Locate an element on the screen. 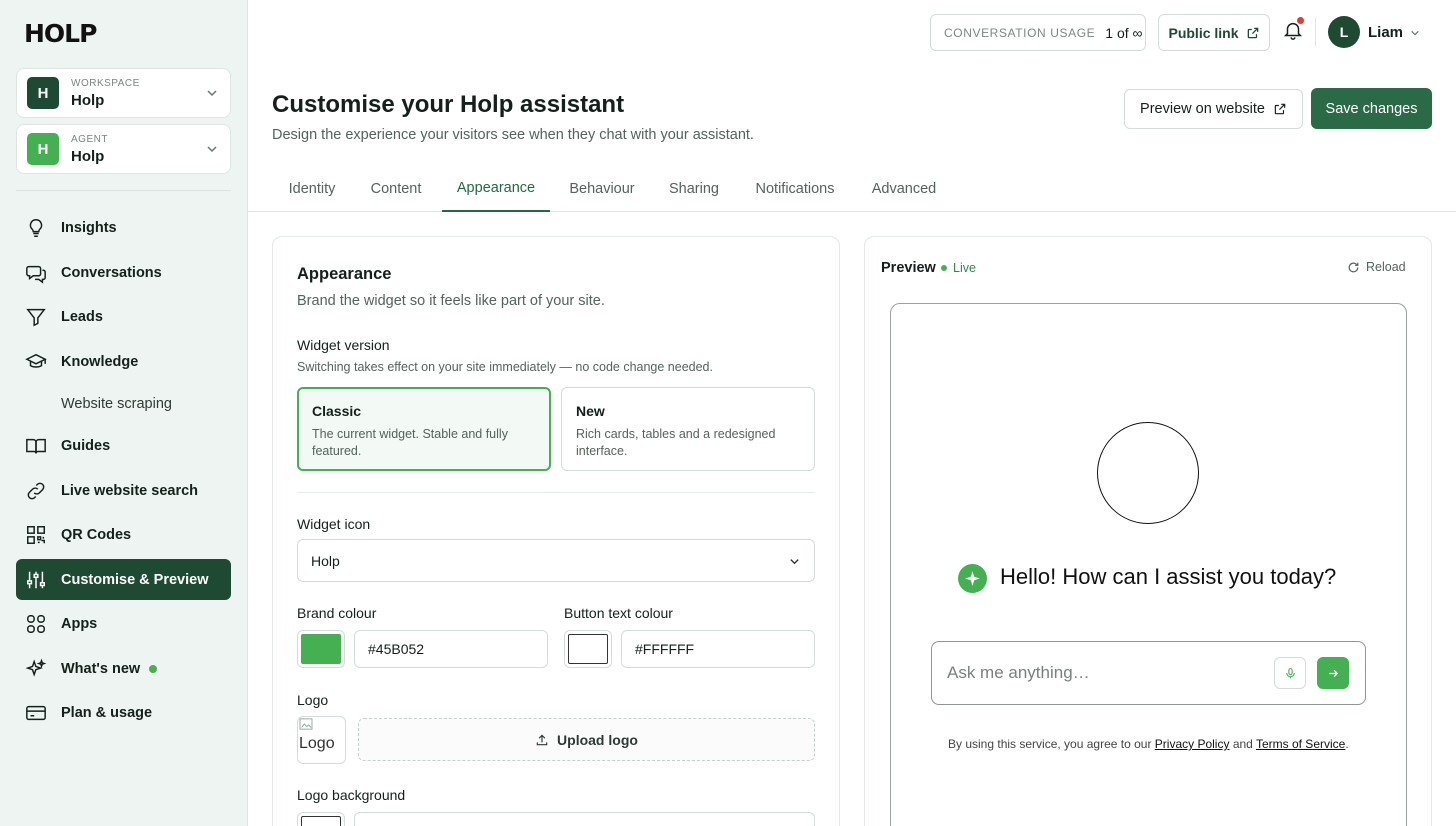 The width and height of the screenshot is (1456, 826). sidebar-item-live-website-search: Live website search is located at coordinates (123, 490).